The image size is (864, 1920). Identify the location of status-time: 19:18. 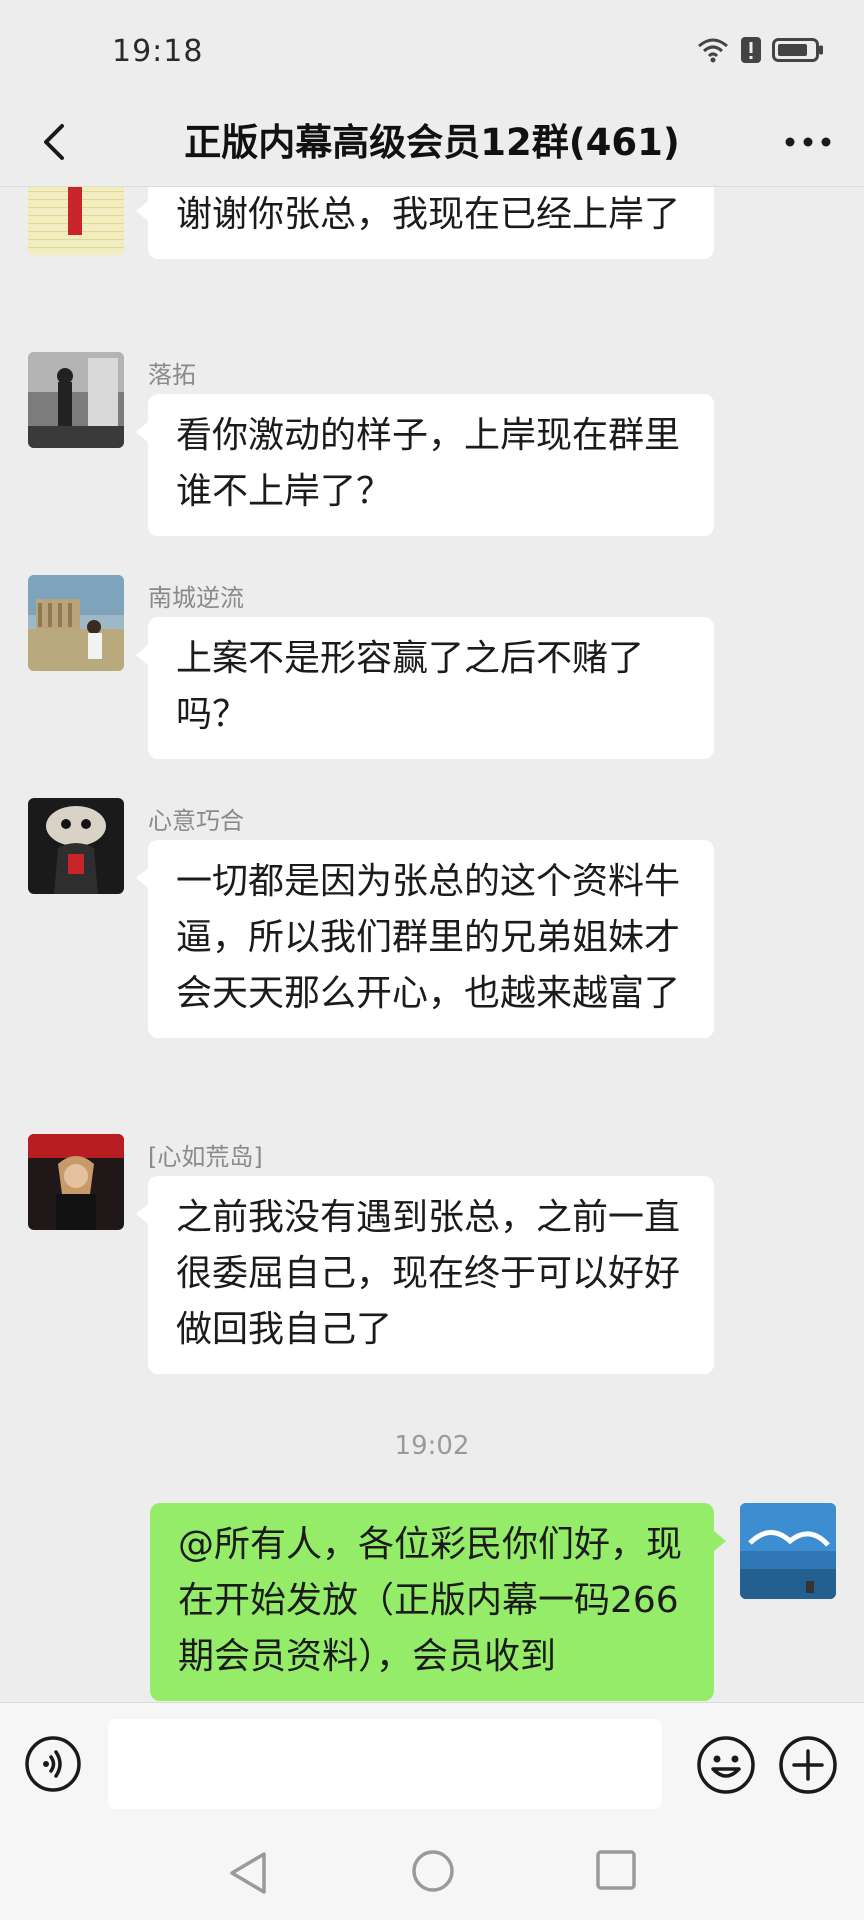
(158, 51).